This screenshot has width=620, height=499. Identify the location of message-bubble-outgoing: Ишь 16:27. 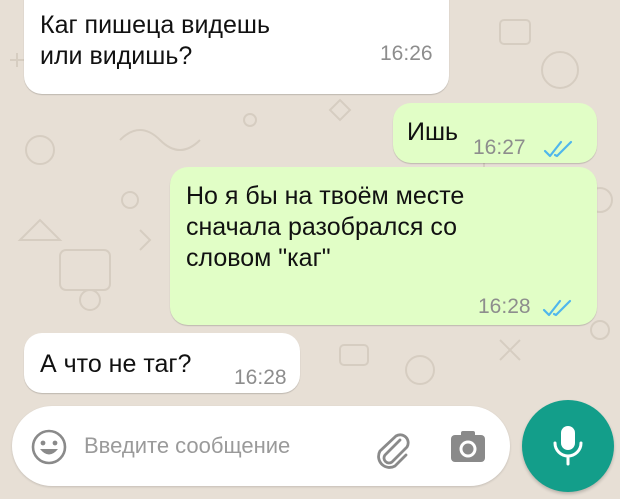
(495, 133).